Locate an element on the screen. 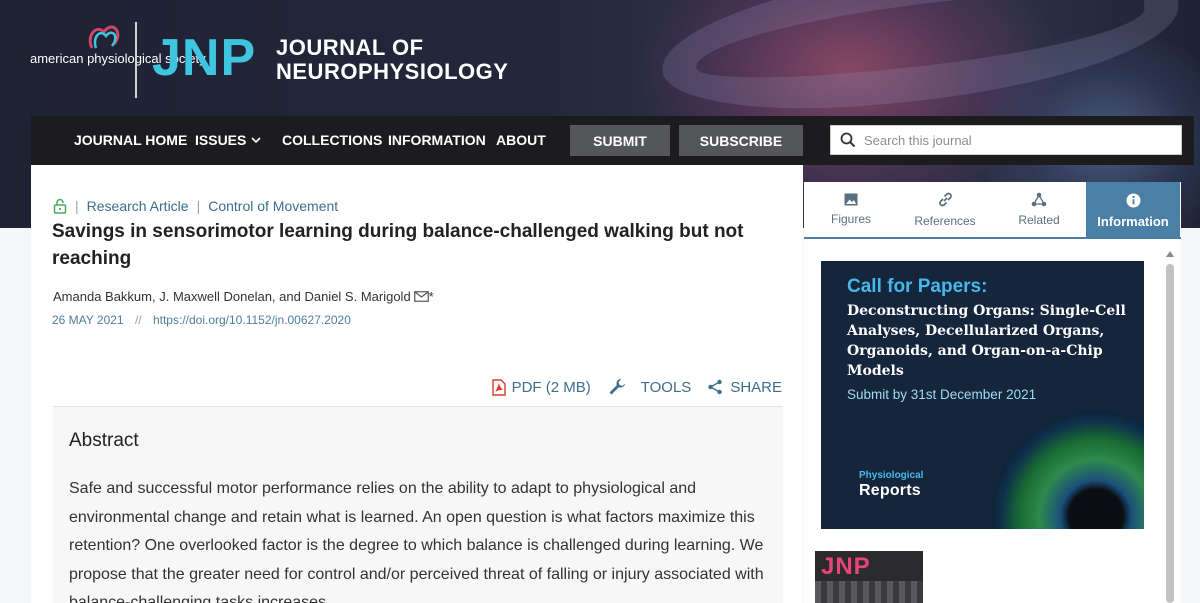 This screenshot has height=603, width=1200. physiological-reports-logo: Physiological Reports is located at coordinates (891, 485).